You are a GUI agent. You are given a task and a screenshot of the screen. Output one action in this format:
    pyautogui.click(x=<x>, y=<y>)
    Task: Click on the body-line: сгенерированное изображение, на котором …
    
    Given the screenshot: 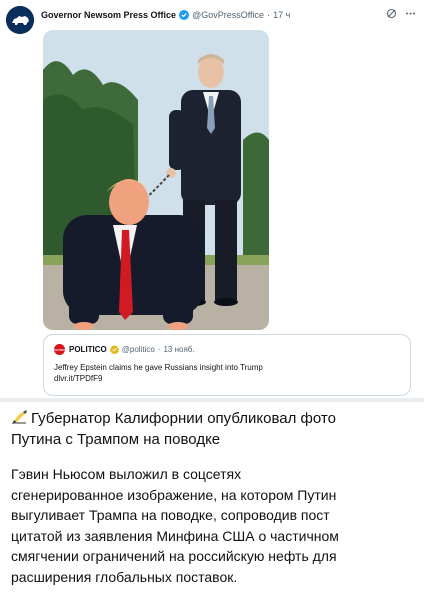 What is the action you would take?
    pyautogui.click(x=174, y=494)
    